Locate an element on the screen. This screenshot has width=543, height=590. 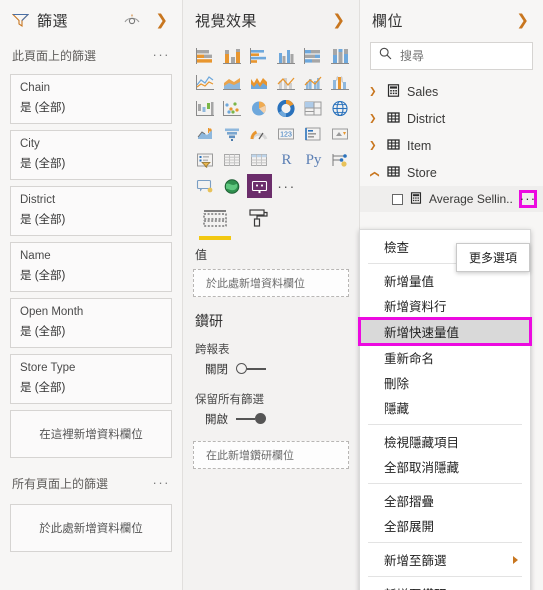
donut-chart-icon is located at coordinates (286, 108).